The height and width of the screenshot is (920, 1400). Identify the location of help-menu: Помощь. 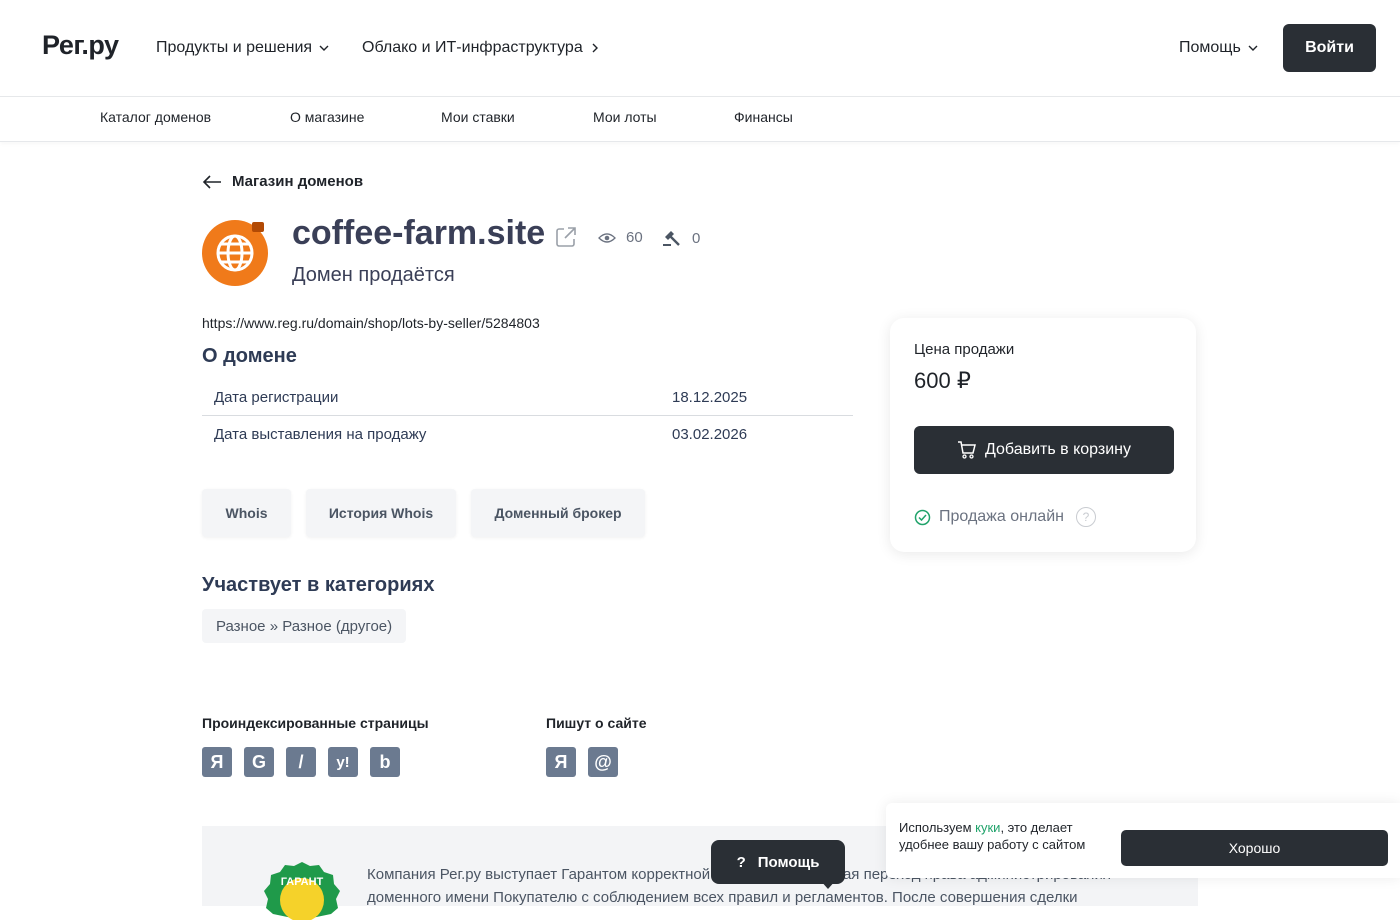
(1219, 48).